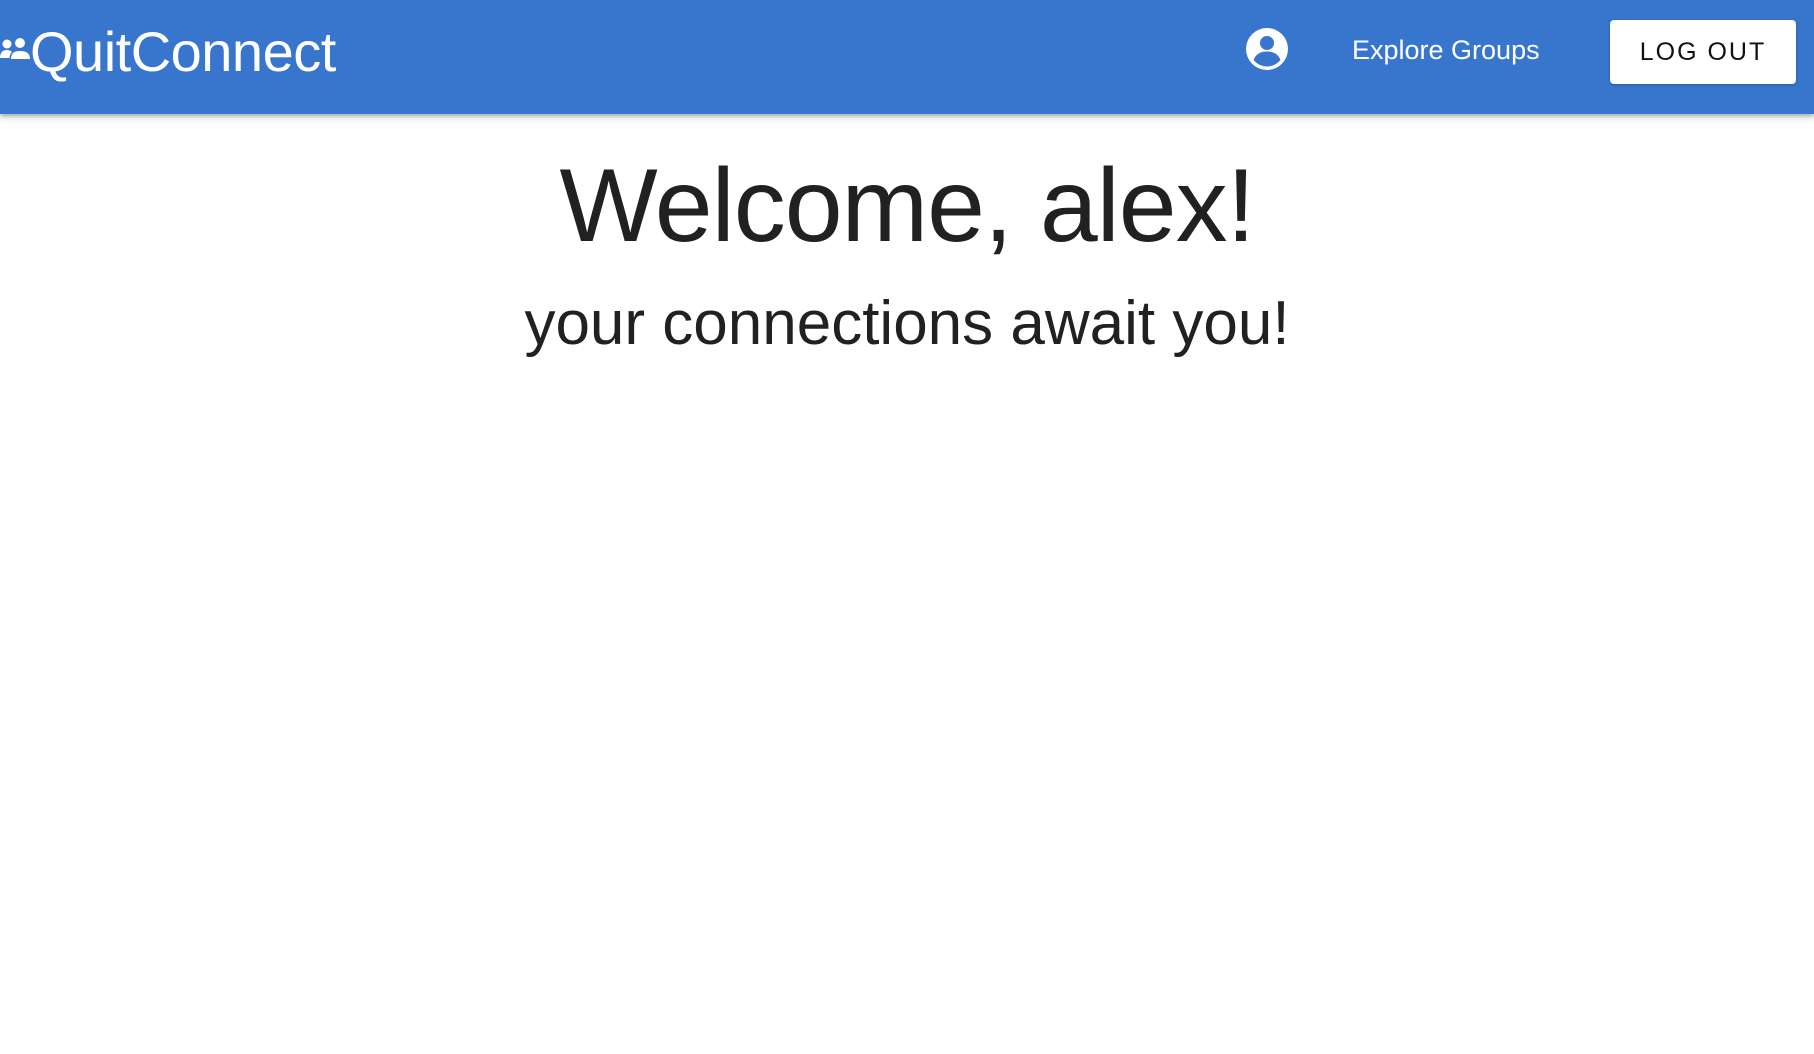 This screenshot has height=1054, width=1814. What do you see at coordinates (907, 206) in the screenshot?
I see `welcome-title: Welcome, alex!` at bounding box center [907, 206].